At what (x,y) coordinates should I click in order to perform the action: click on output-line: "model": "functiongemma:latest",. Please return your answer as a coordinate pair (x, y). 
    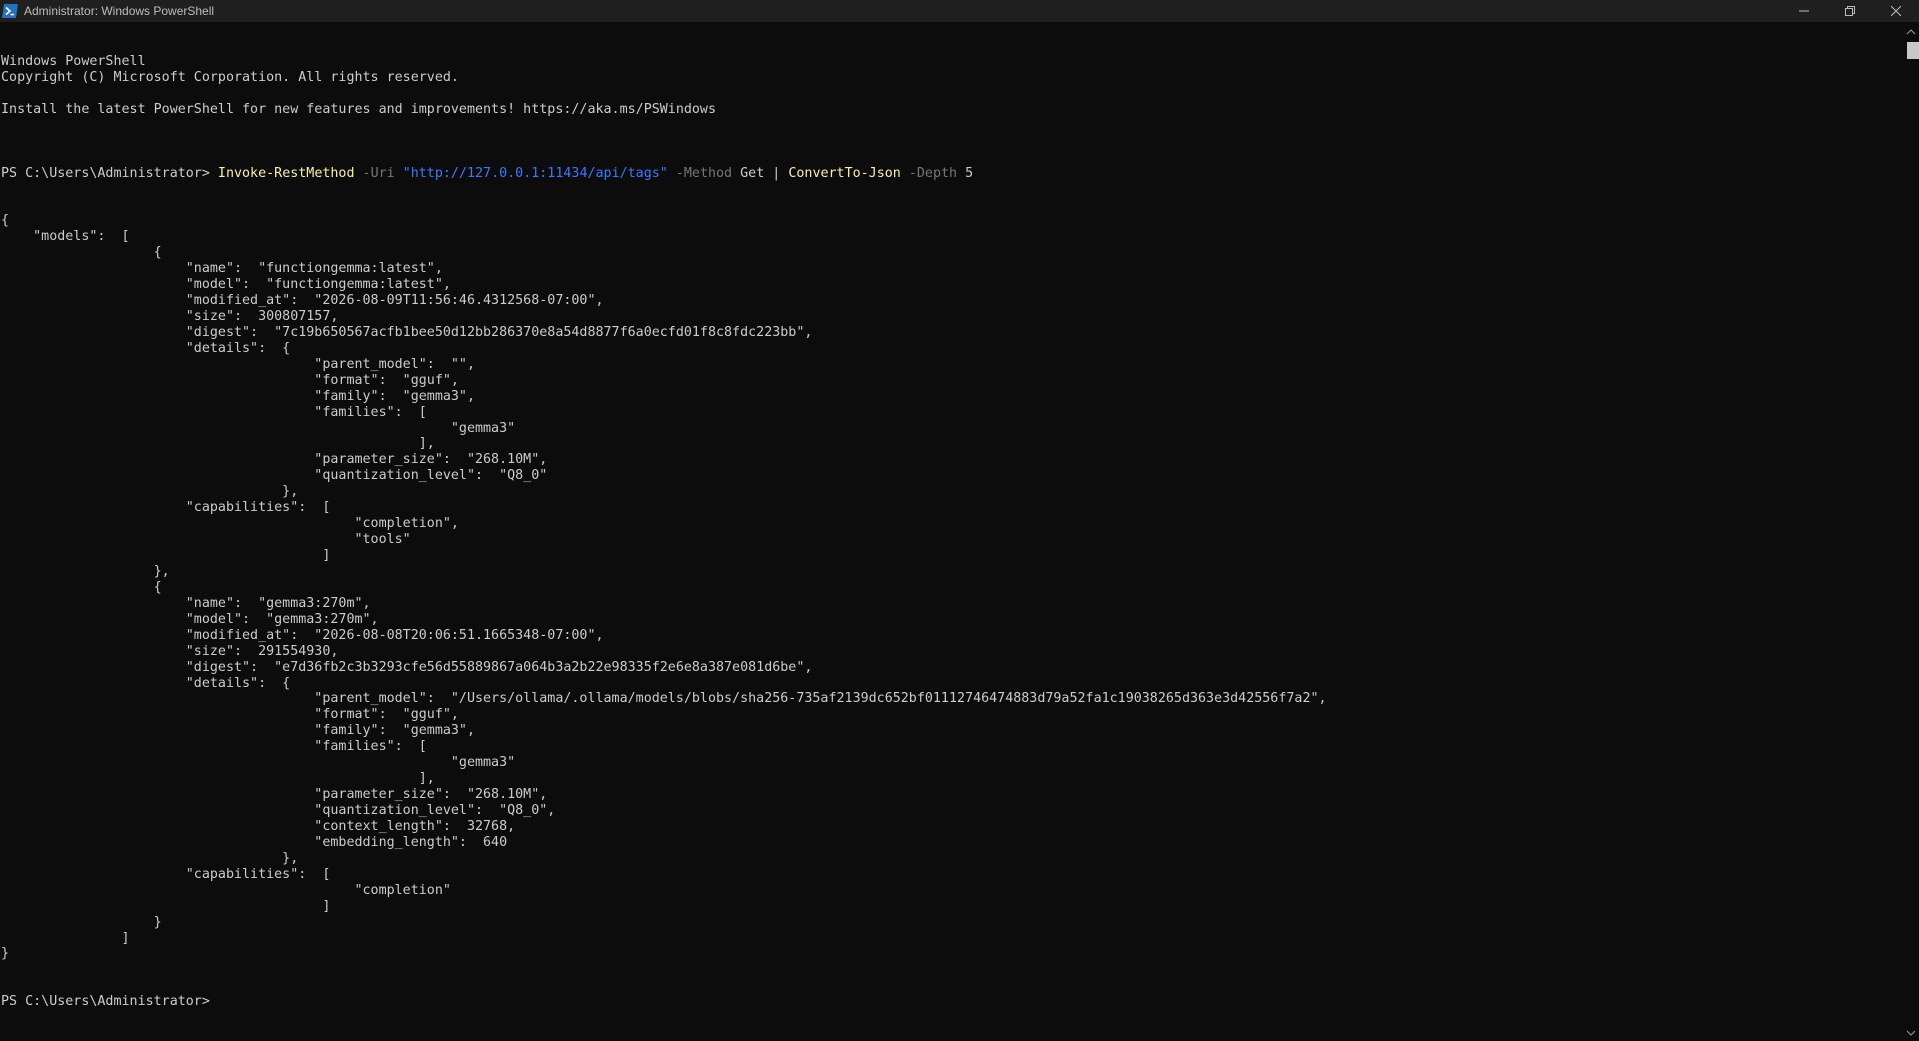
    Looking at the image, I should click on (226, 285).